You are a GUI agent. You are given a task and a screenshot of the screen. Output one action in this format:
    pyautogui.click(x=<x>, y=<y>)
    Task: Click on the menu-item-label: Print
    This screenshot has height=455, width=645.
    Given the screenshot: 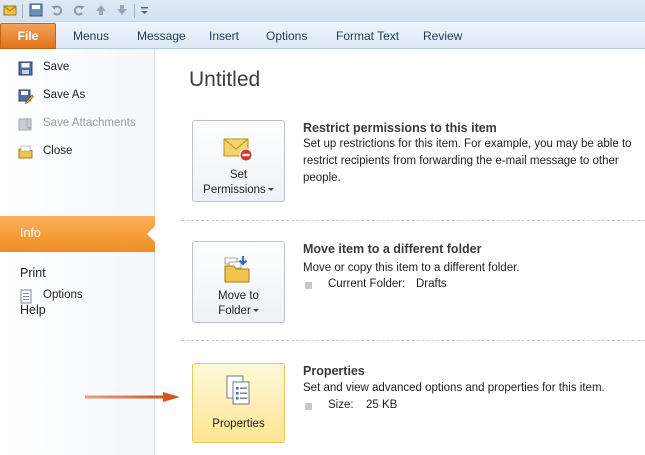 What is the action you would take?
    pyautogui.click(x=33, y=273)
    